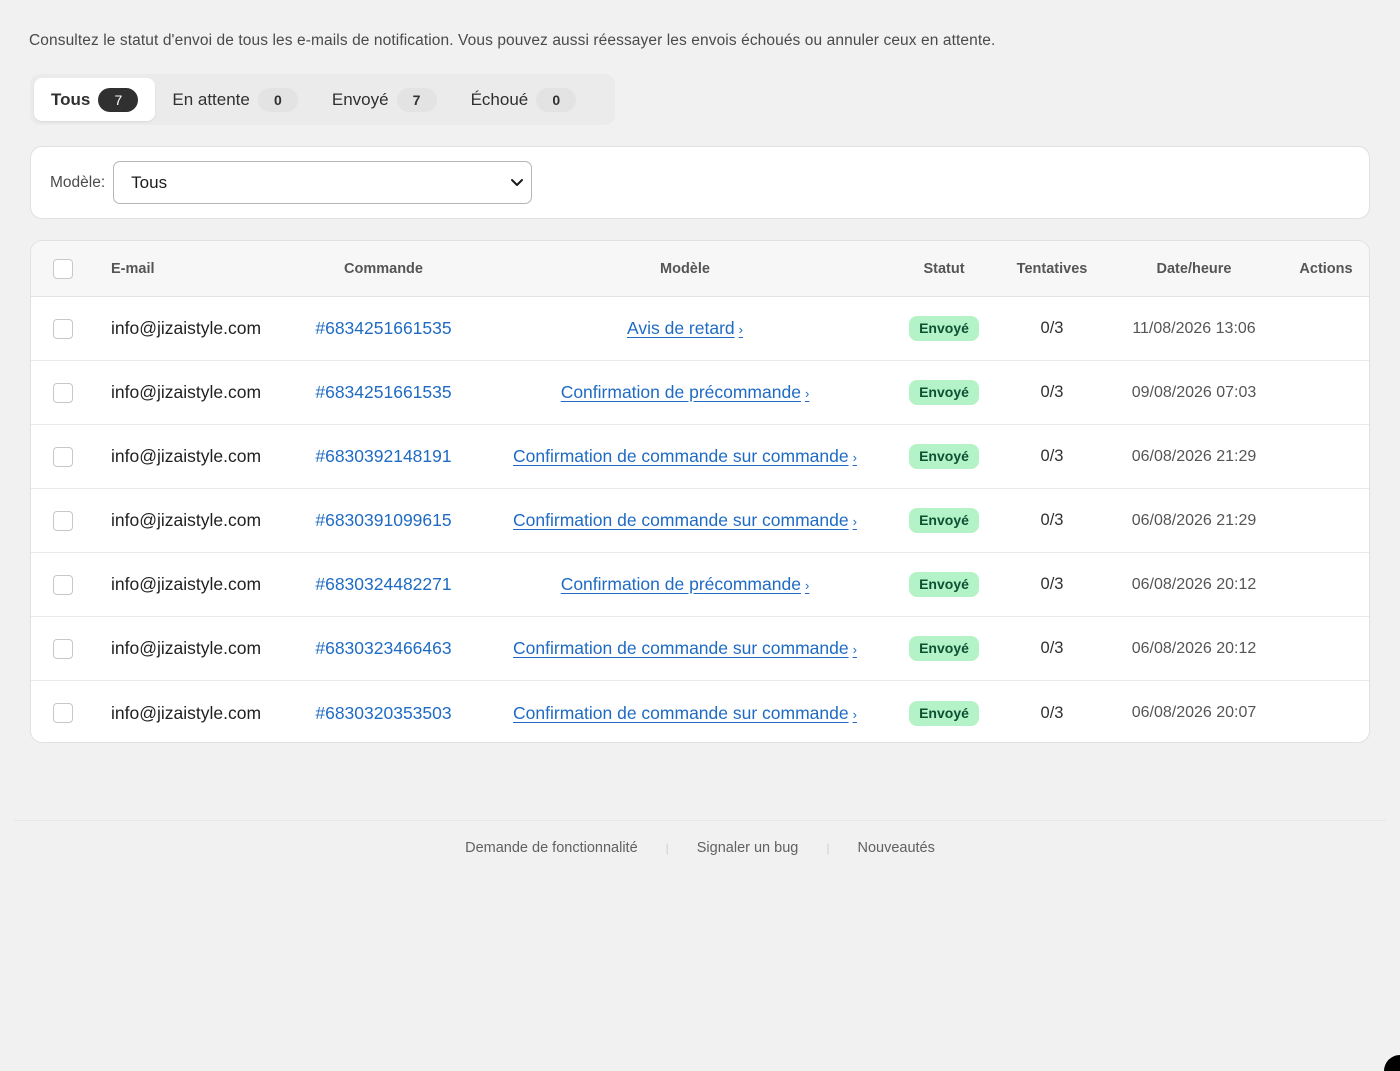 The width and height of the screenshot is (1400, 1071). Describe the element at coordinates (1052, 268) in the screenshot. I see `column-header-tries: Tentatives` at that location.